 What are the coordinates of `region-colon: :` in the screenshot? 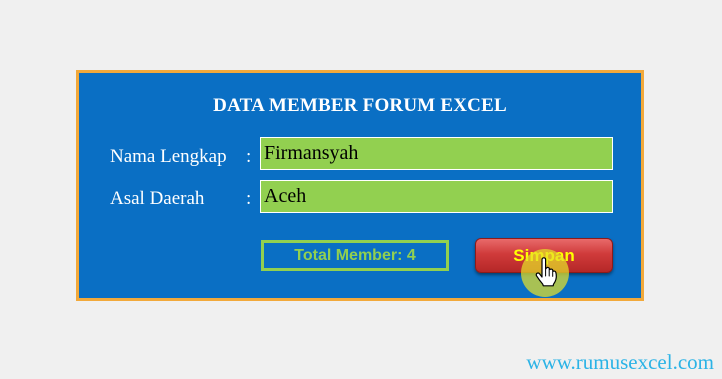 It's located at (249, 198).